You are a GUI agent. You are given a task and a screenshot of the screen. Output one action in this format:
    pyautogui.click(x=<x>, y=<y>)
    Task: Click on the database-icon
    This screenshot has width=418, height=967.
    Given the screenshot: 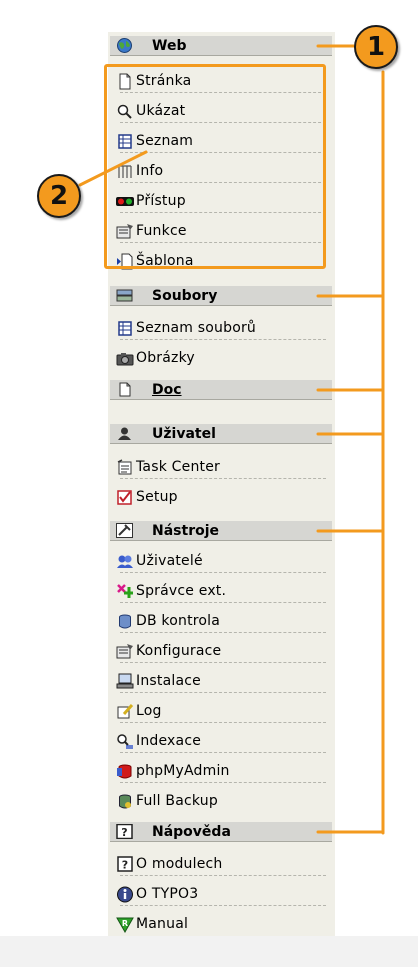 What is the action you would take?
    pyautogui.click(x=125, y=621)
    